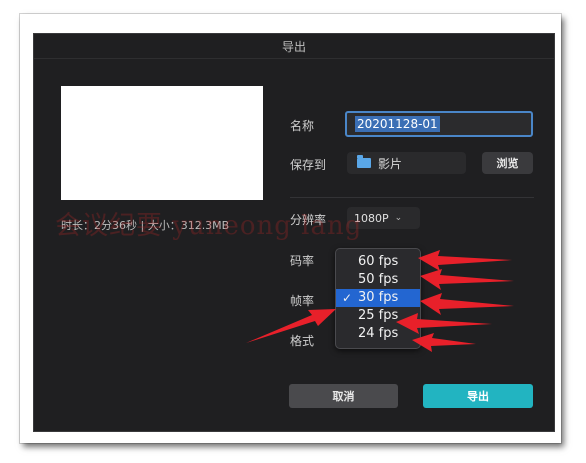 This screenshot has width=586, height=463. What do you see at coordinates (380, 301) in the screenshot?
I see `annotation-arrows` at bounding box center [380, 301].